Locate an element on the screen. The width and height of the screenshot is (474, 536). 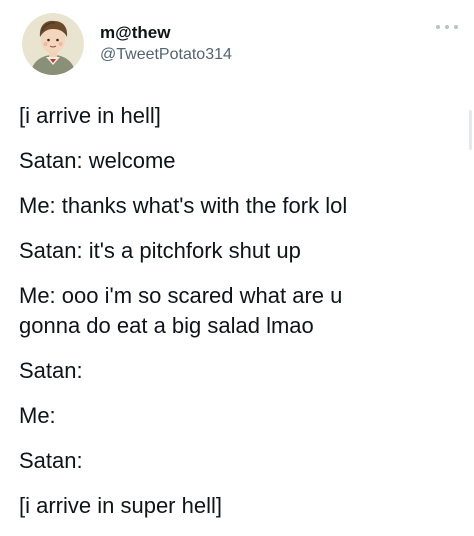
tweet-line: Me: ooo i'm so scared what are u is located at coordinates (181, 295).